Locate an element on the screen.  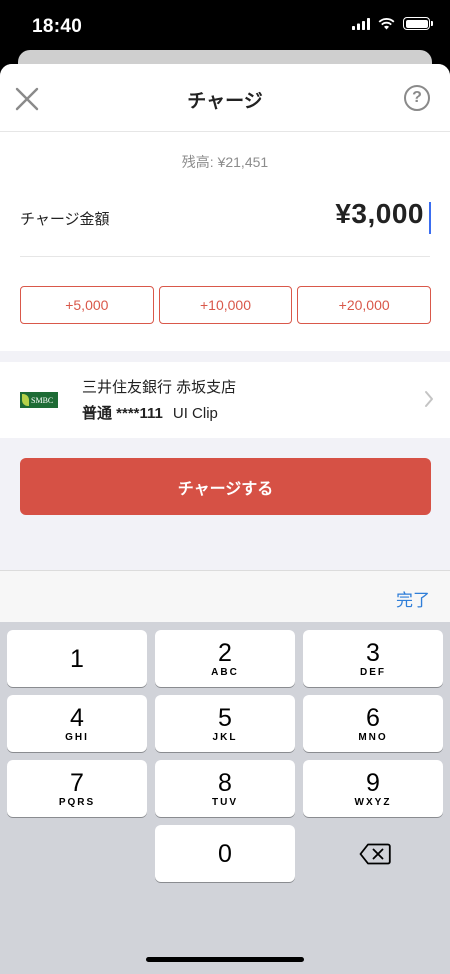
key-letters: TUV is located at coordinates (225, 802).